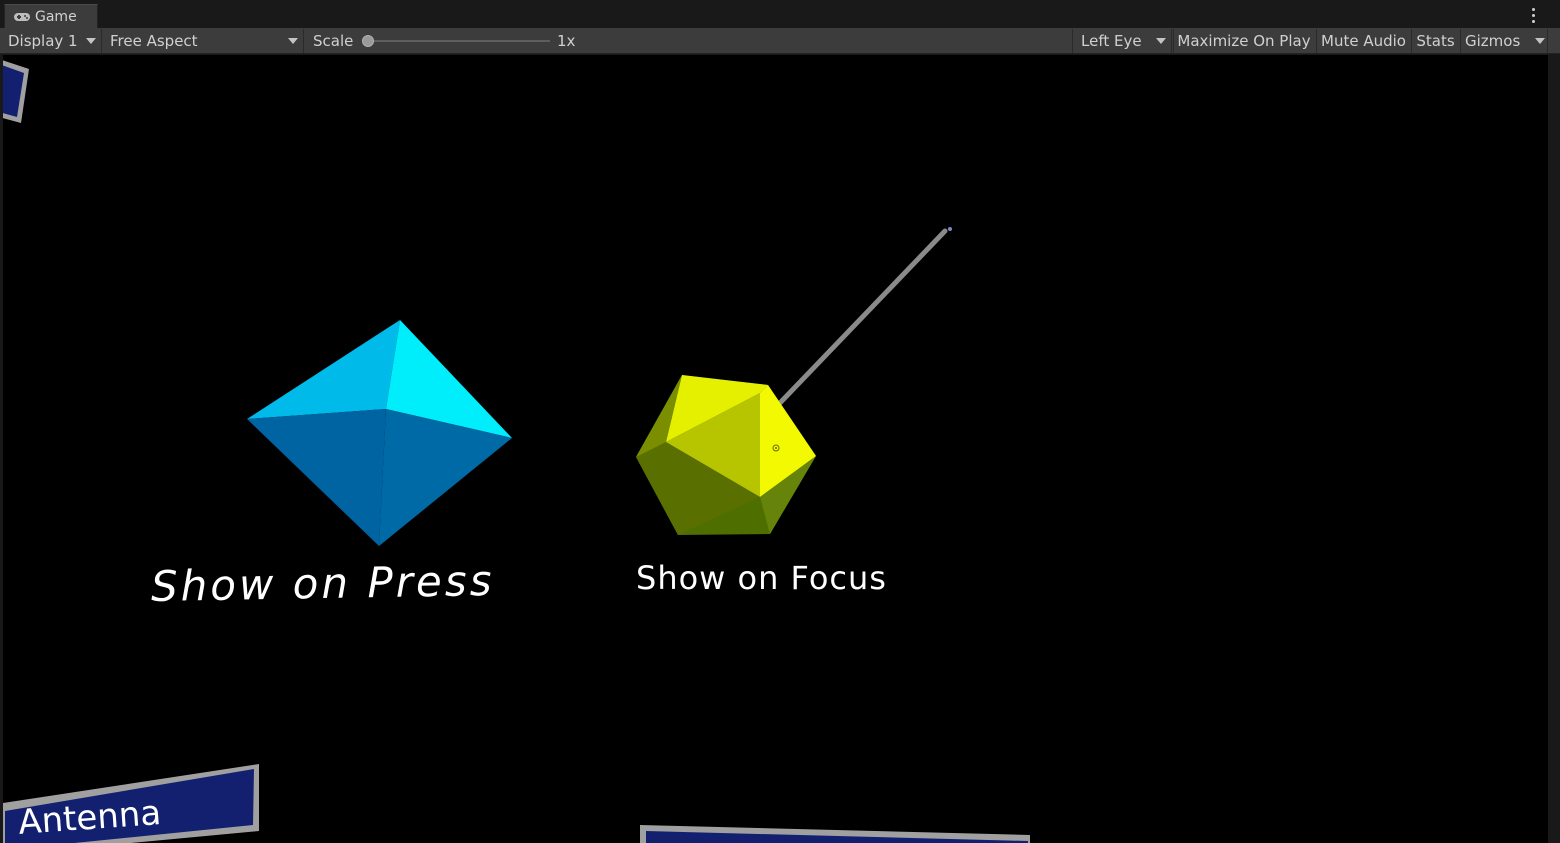  What do you see at coordinates (1243, 41) in the screenshot?
I see `maximize-on-play-button: Maximize On Play` at bounding box center [1243, 41].